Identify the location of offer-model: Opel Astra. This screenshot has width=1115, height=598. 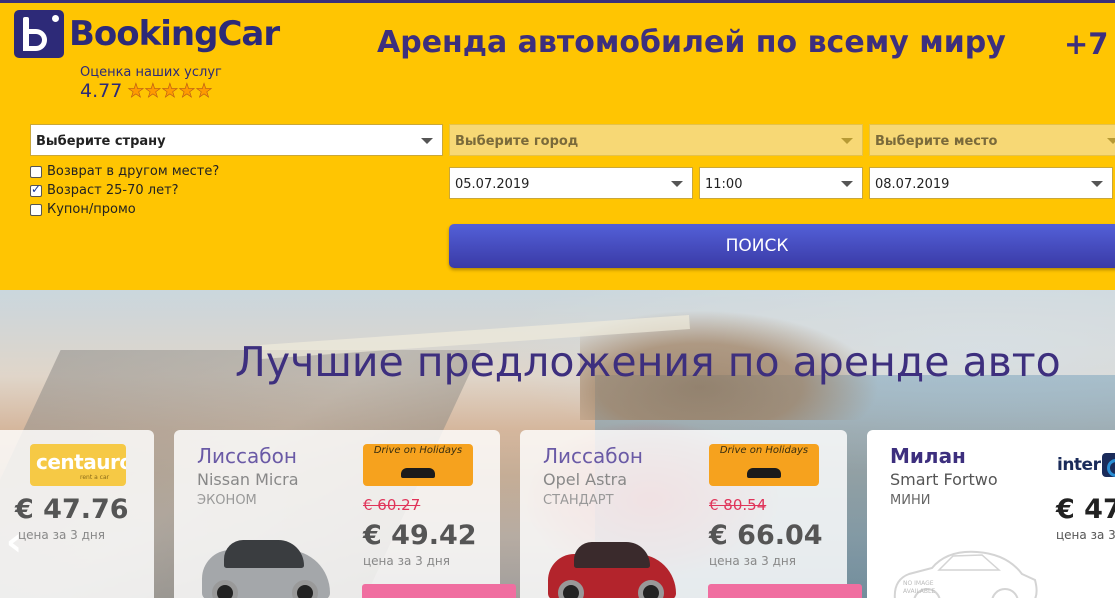
(585, 479).